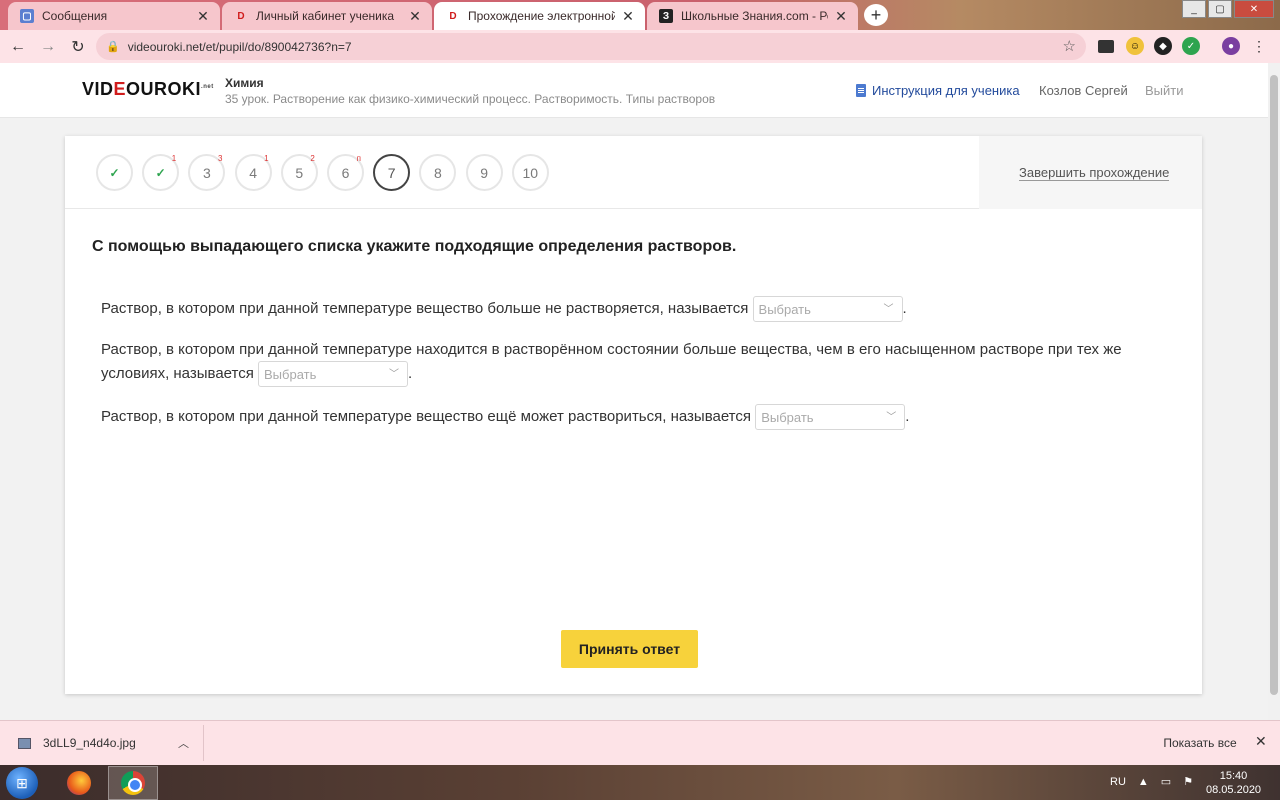  What do you see at coordinates (938, 90) in the screenshot?
I see `instruction-link: Инструкция для ученика` at bounding box center [938, 90].